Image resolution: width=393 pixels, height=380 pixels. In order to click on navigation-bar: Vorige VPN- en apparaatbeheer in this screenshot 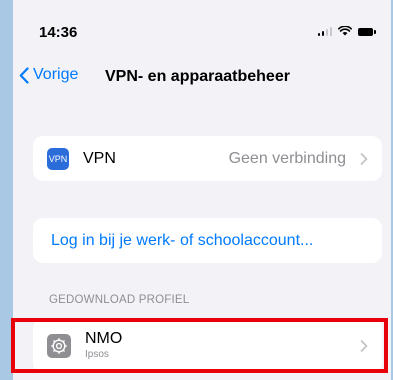, I will do `click(202, 76)`.